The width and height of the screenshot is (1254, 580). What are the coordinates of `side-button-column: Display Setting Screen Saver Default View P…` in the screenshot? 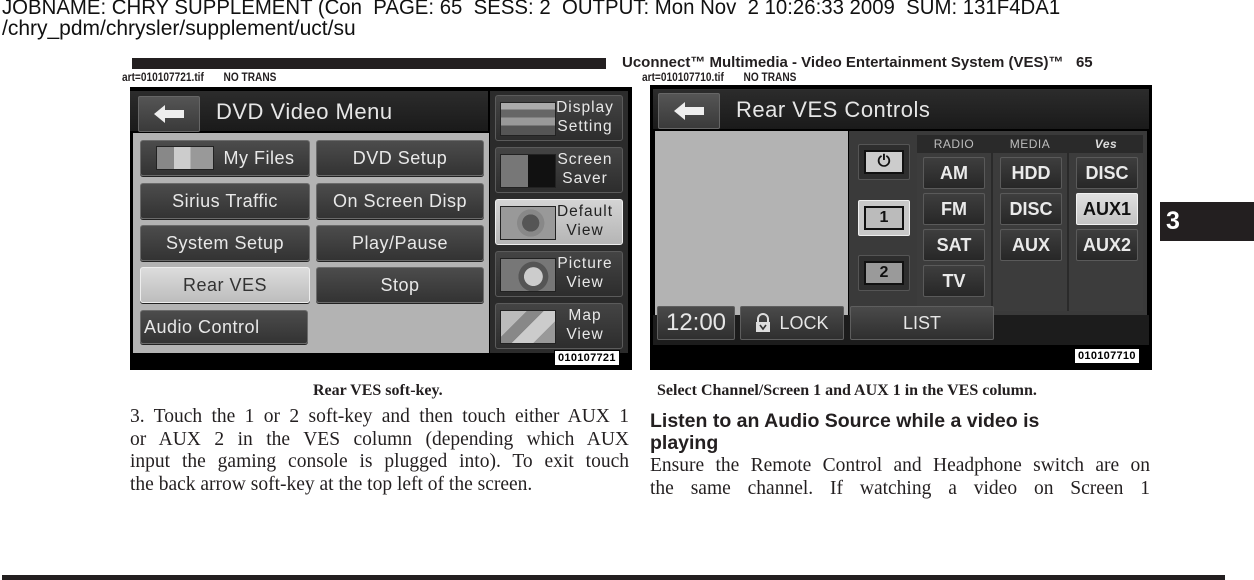 It's located at (559, 222).